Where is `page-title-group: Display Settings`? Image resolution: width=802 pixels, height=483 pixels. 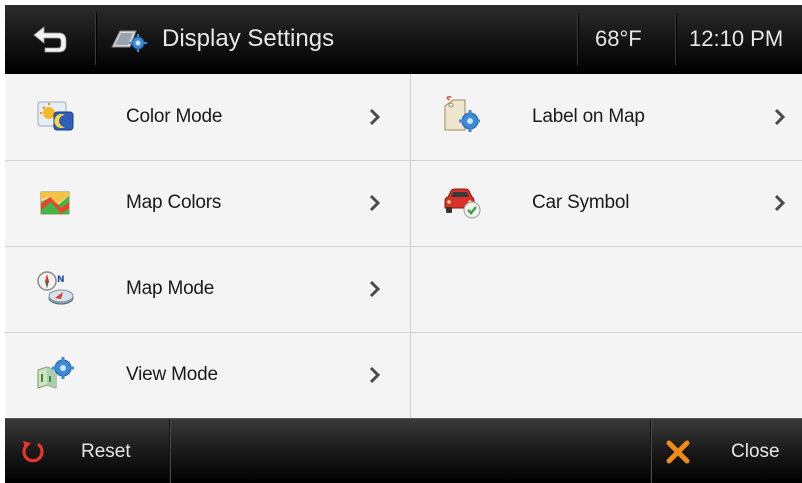
page-title-group: Display Settings is located at coordinates (222, 39).